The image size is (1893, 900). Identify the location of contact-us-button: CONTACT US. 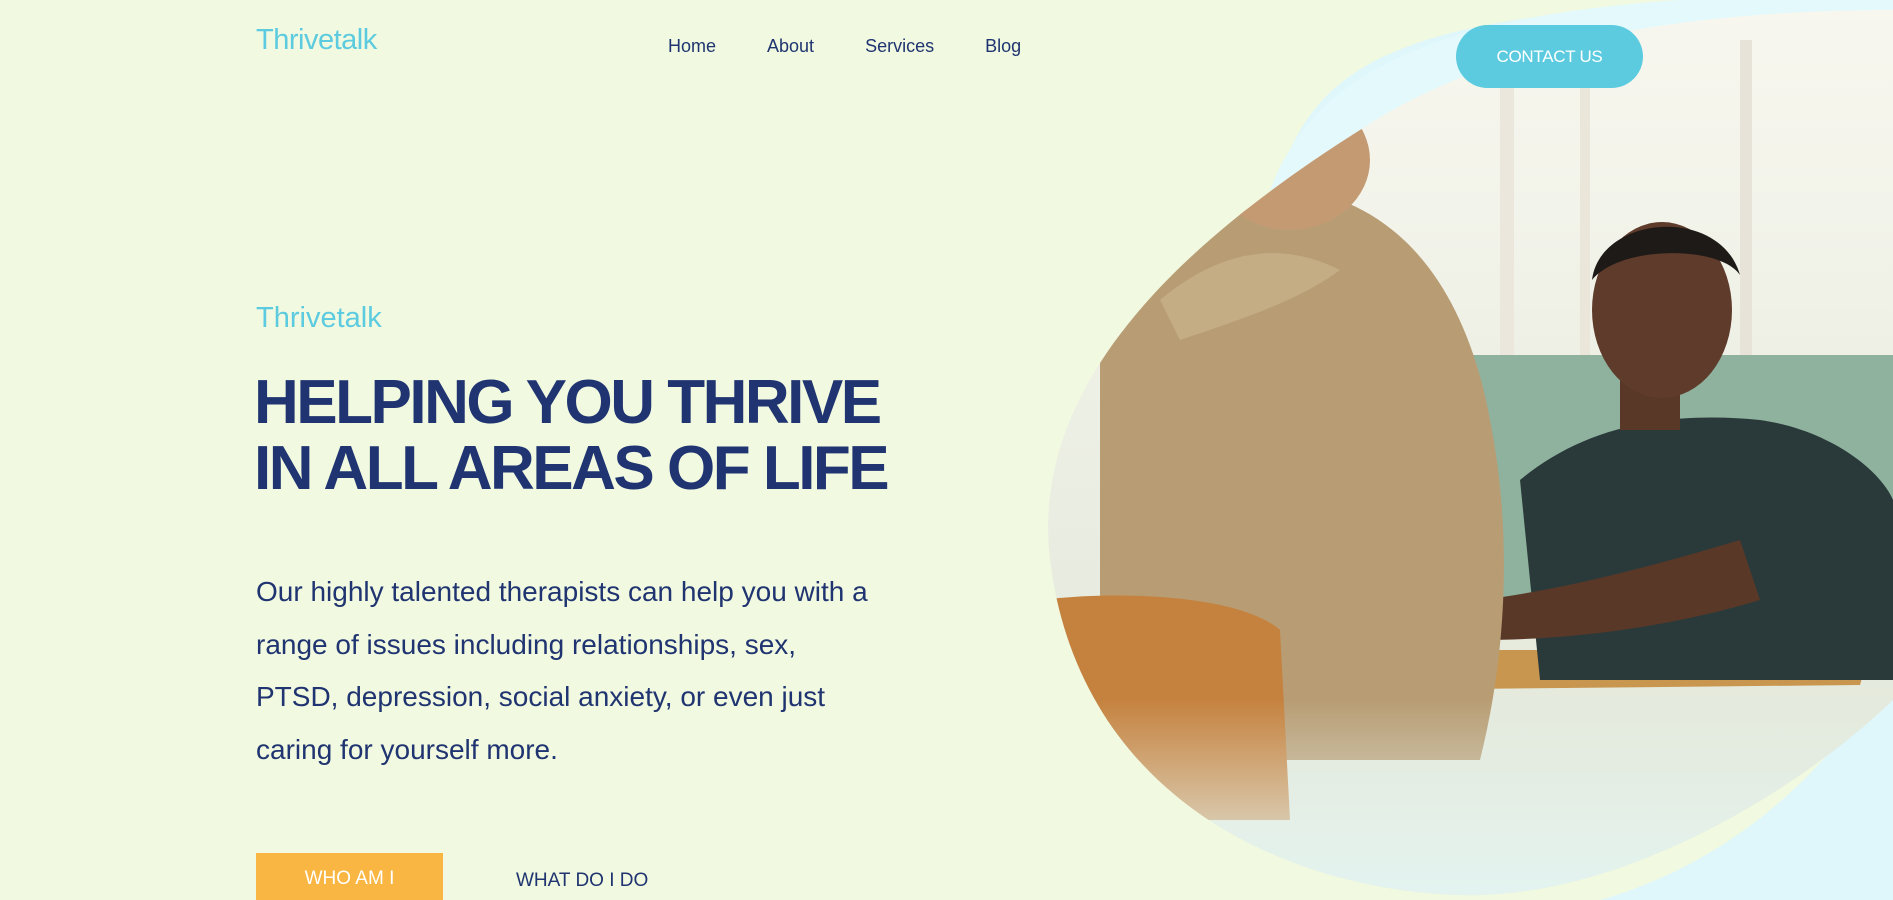
(1549, 56).